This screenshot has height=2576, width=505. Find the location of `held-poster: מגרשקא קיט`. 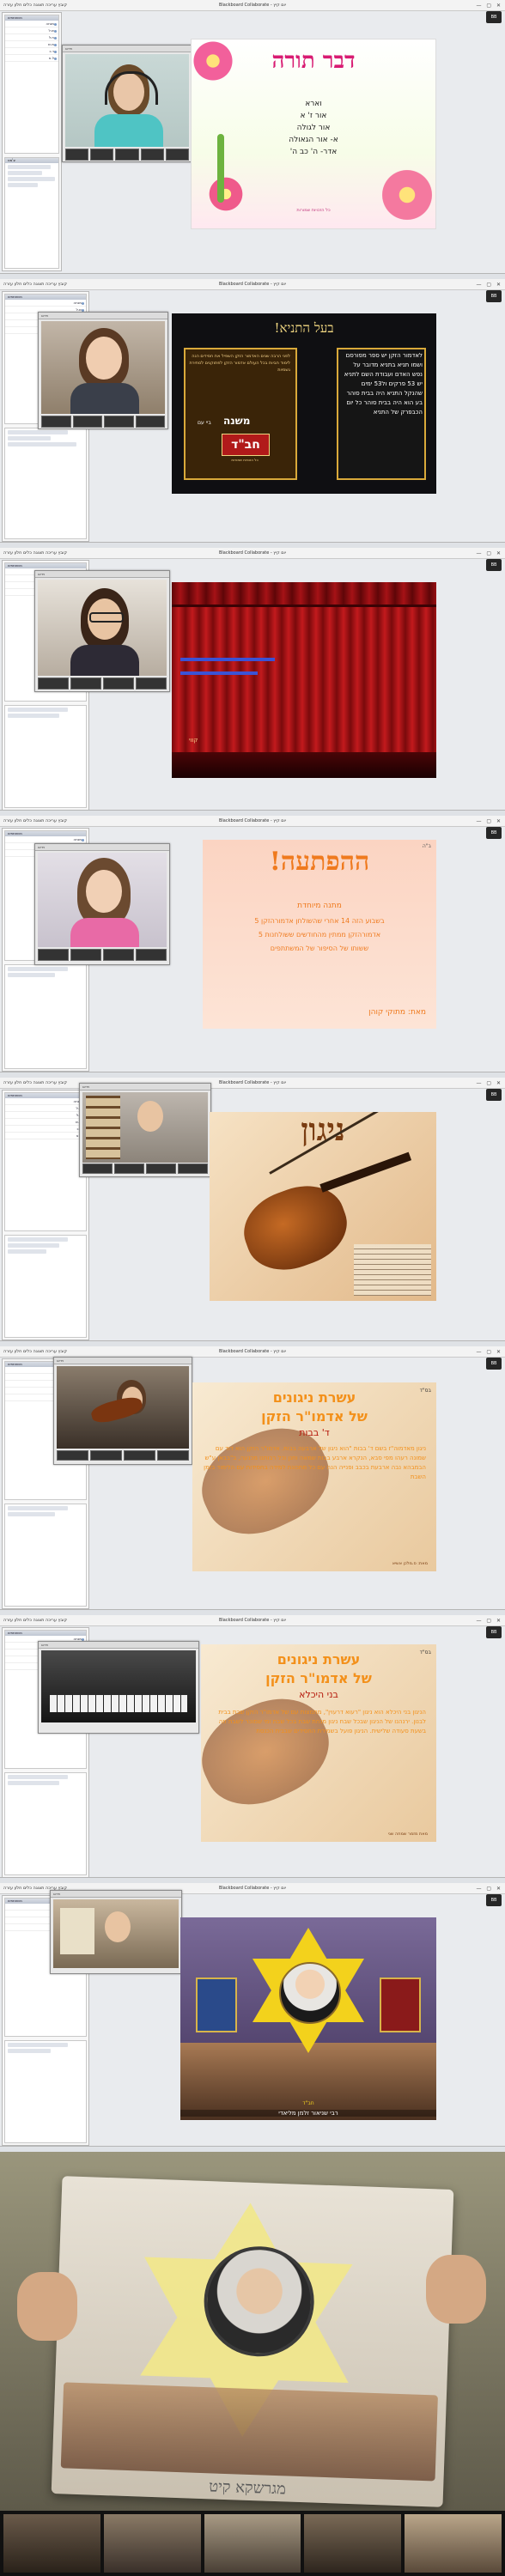

held-poster: מגרשקא קיט is located at coordinates (252, 2341).